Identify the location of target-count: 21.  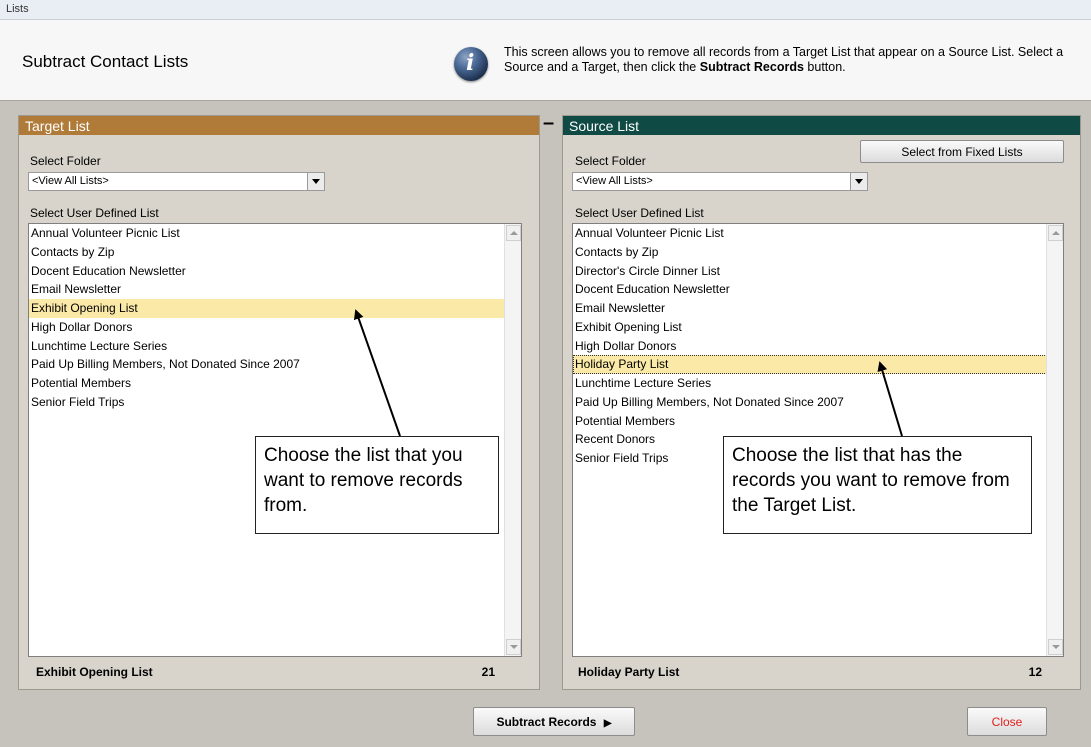
(488, 672).